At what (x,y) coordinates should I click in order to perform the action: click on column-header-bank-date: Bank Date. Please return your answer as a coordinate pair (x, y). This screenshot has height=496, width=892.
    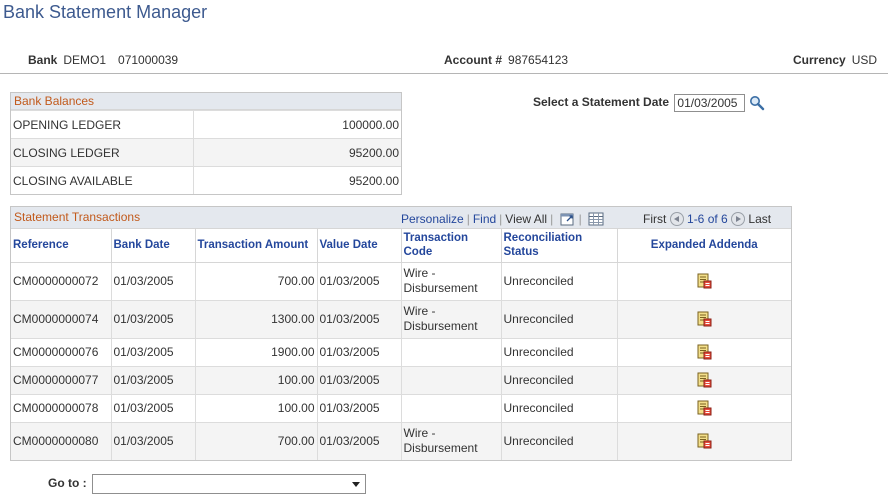
    Looking at the image, I should click on (153, 246).